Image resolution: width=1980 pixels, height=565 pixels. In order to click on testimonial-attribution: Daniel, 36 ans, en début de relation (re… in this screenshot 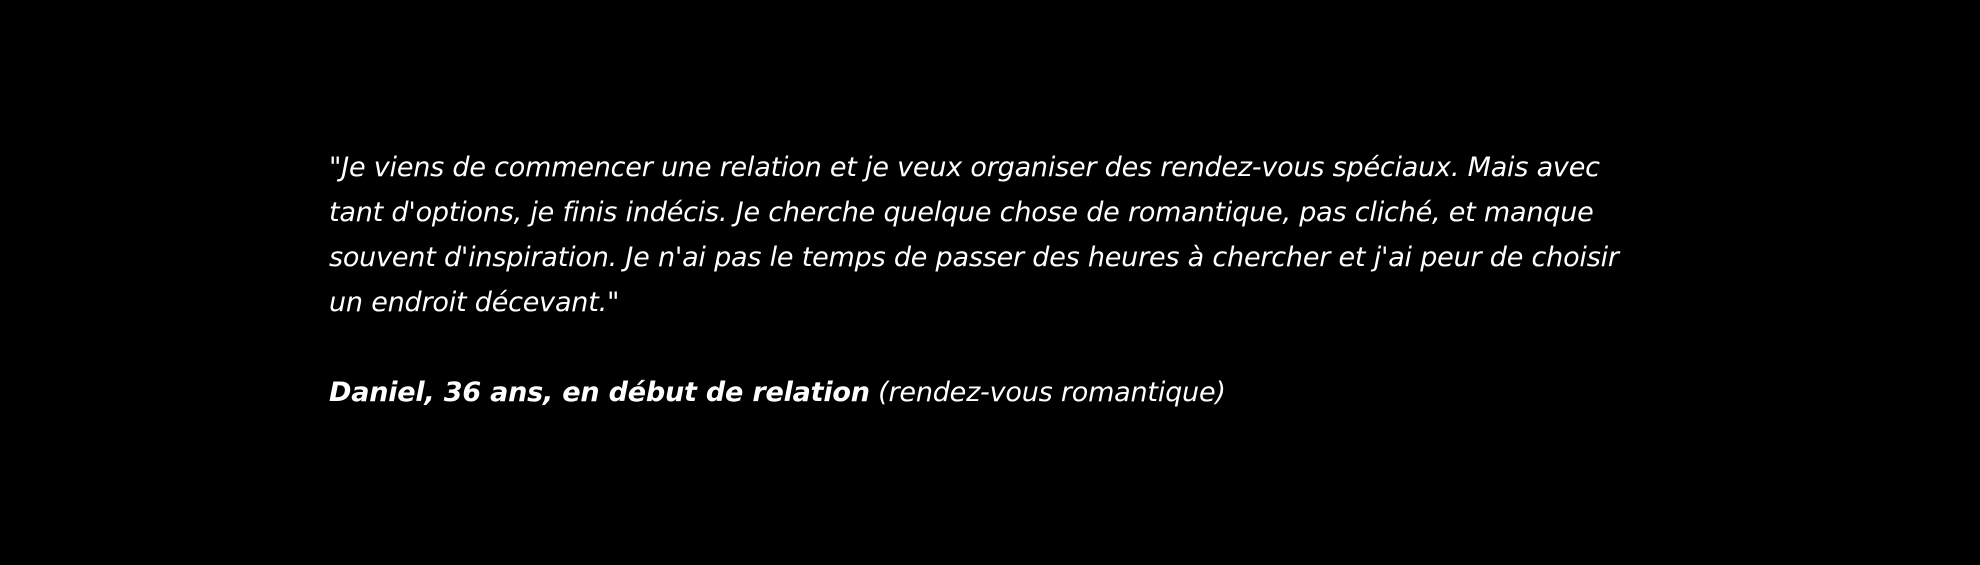, I will do `click(994, 392)`.